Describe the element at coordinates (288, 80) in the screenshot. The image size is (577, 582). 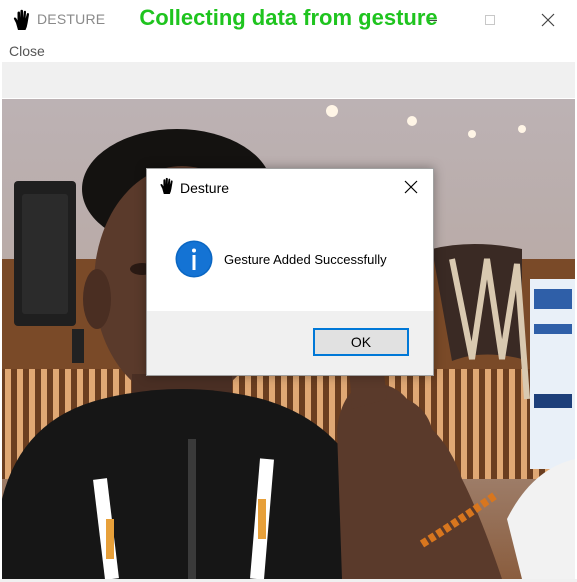
I see `heading-bar` at that location.